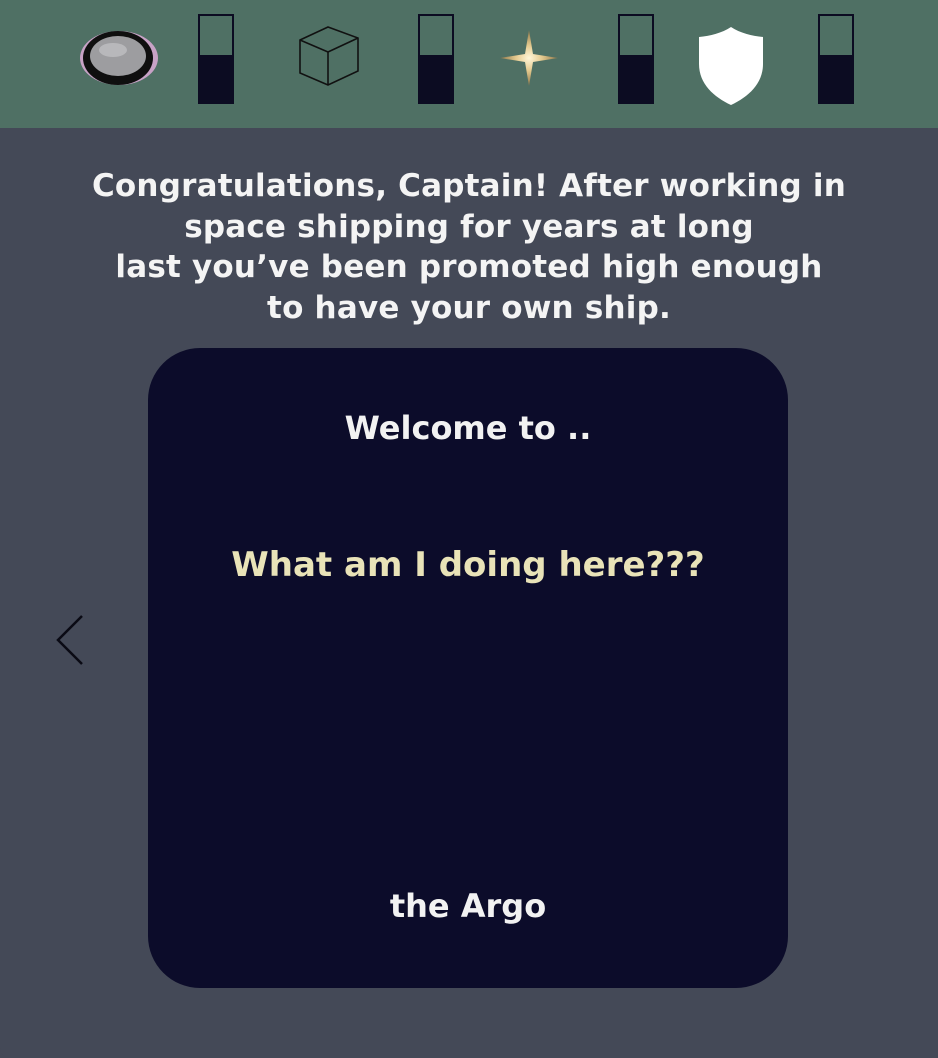  I want to click on shield-meter, so click(836, 59).